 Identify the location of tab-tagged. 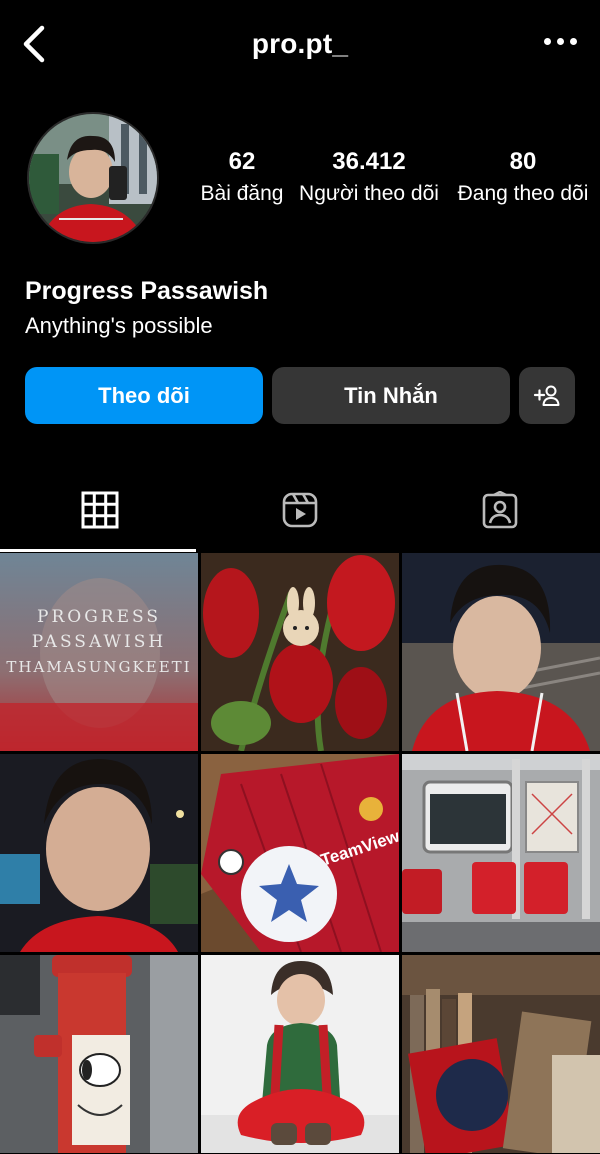
(500, 510).